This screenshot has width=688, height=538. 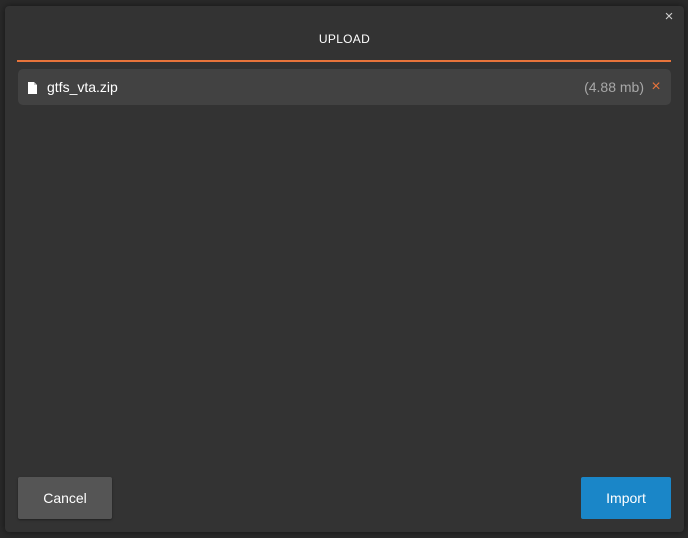 What do you see at coordinates (614, 87) in the screenshot?
I see `file-size: (4.88 mb)` at bounding box center [614, 87].